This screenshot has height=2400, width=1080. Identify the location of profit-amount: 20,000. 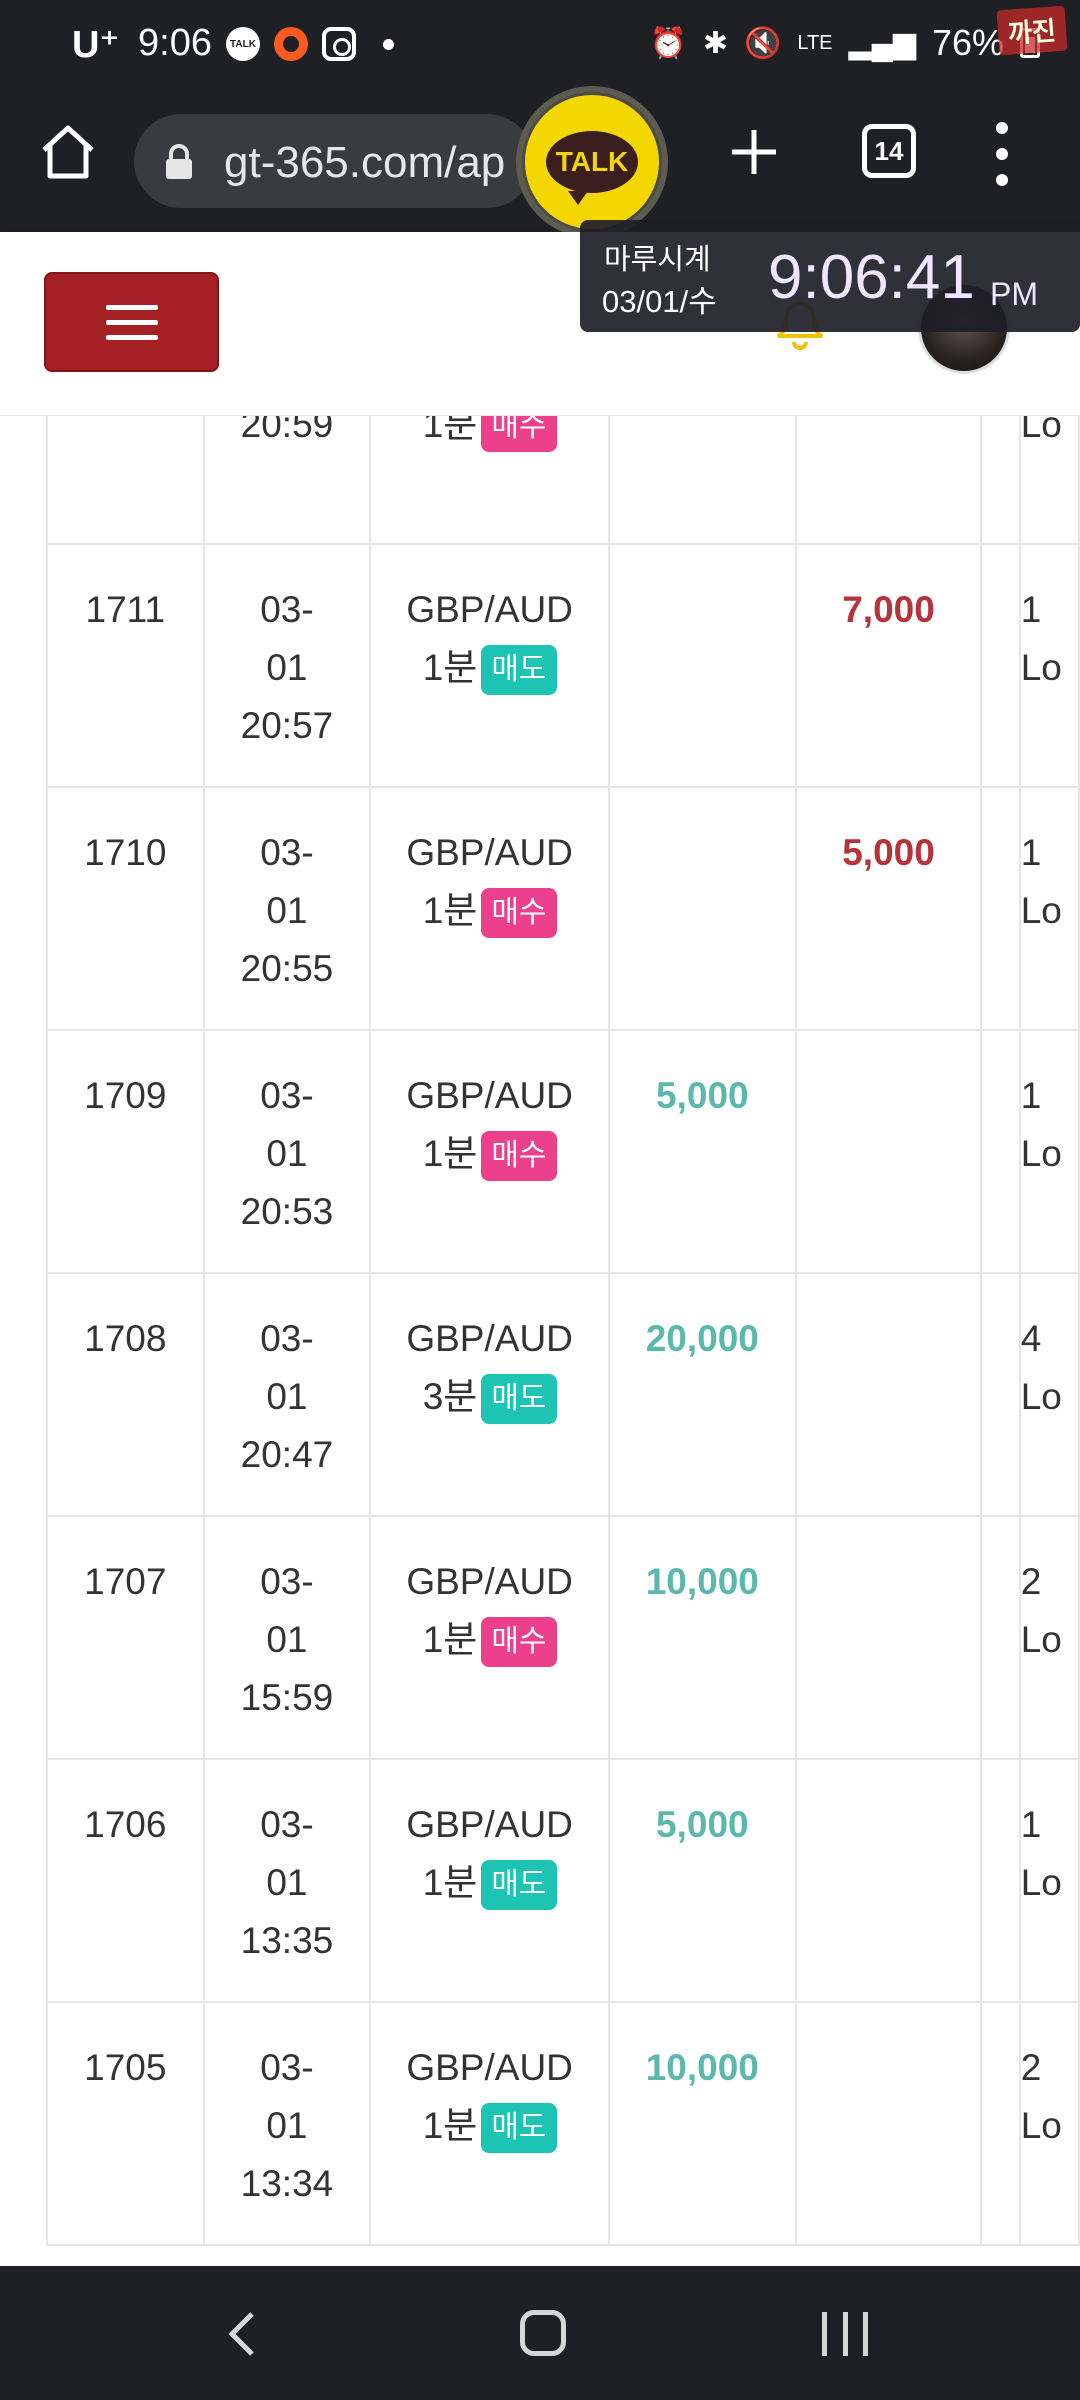
(702, 1338).